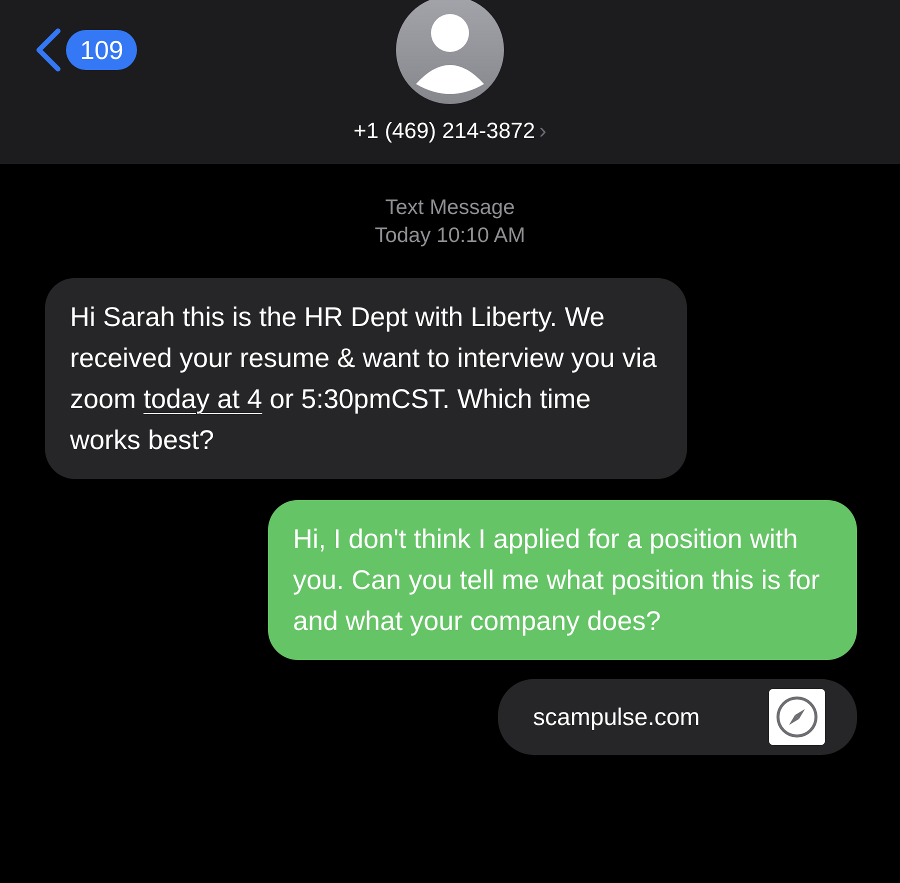 The height and width of the screenshot is (883, 900). I want to click on link-preview: scampulse.com, so click(677, 717).